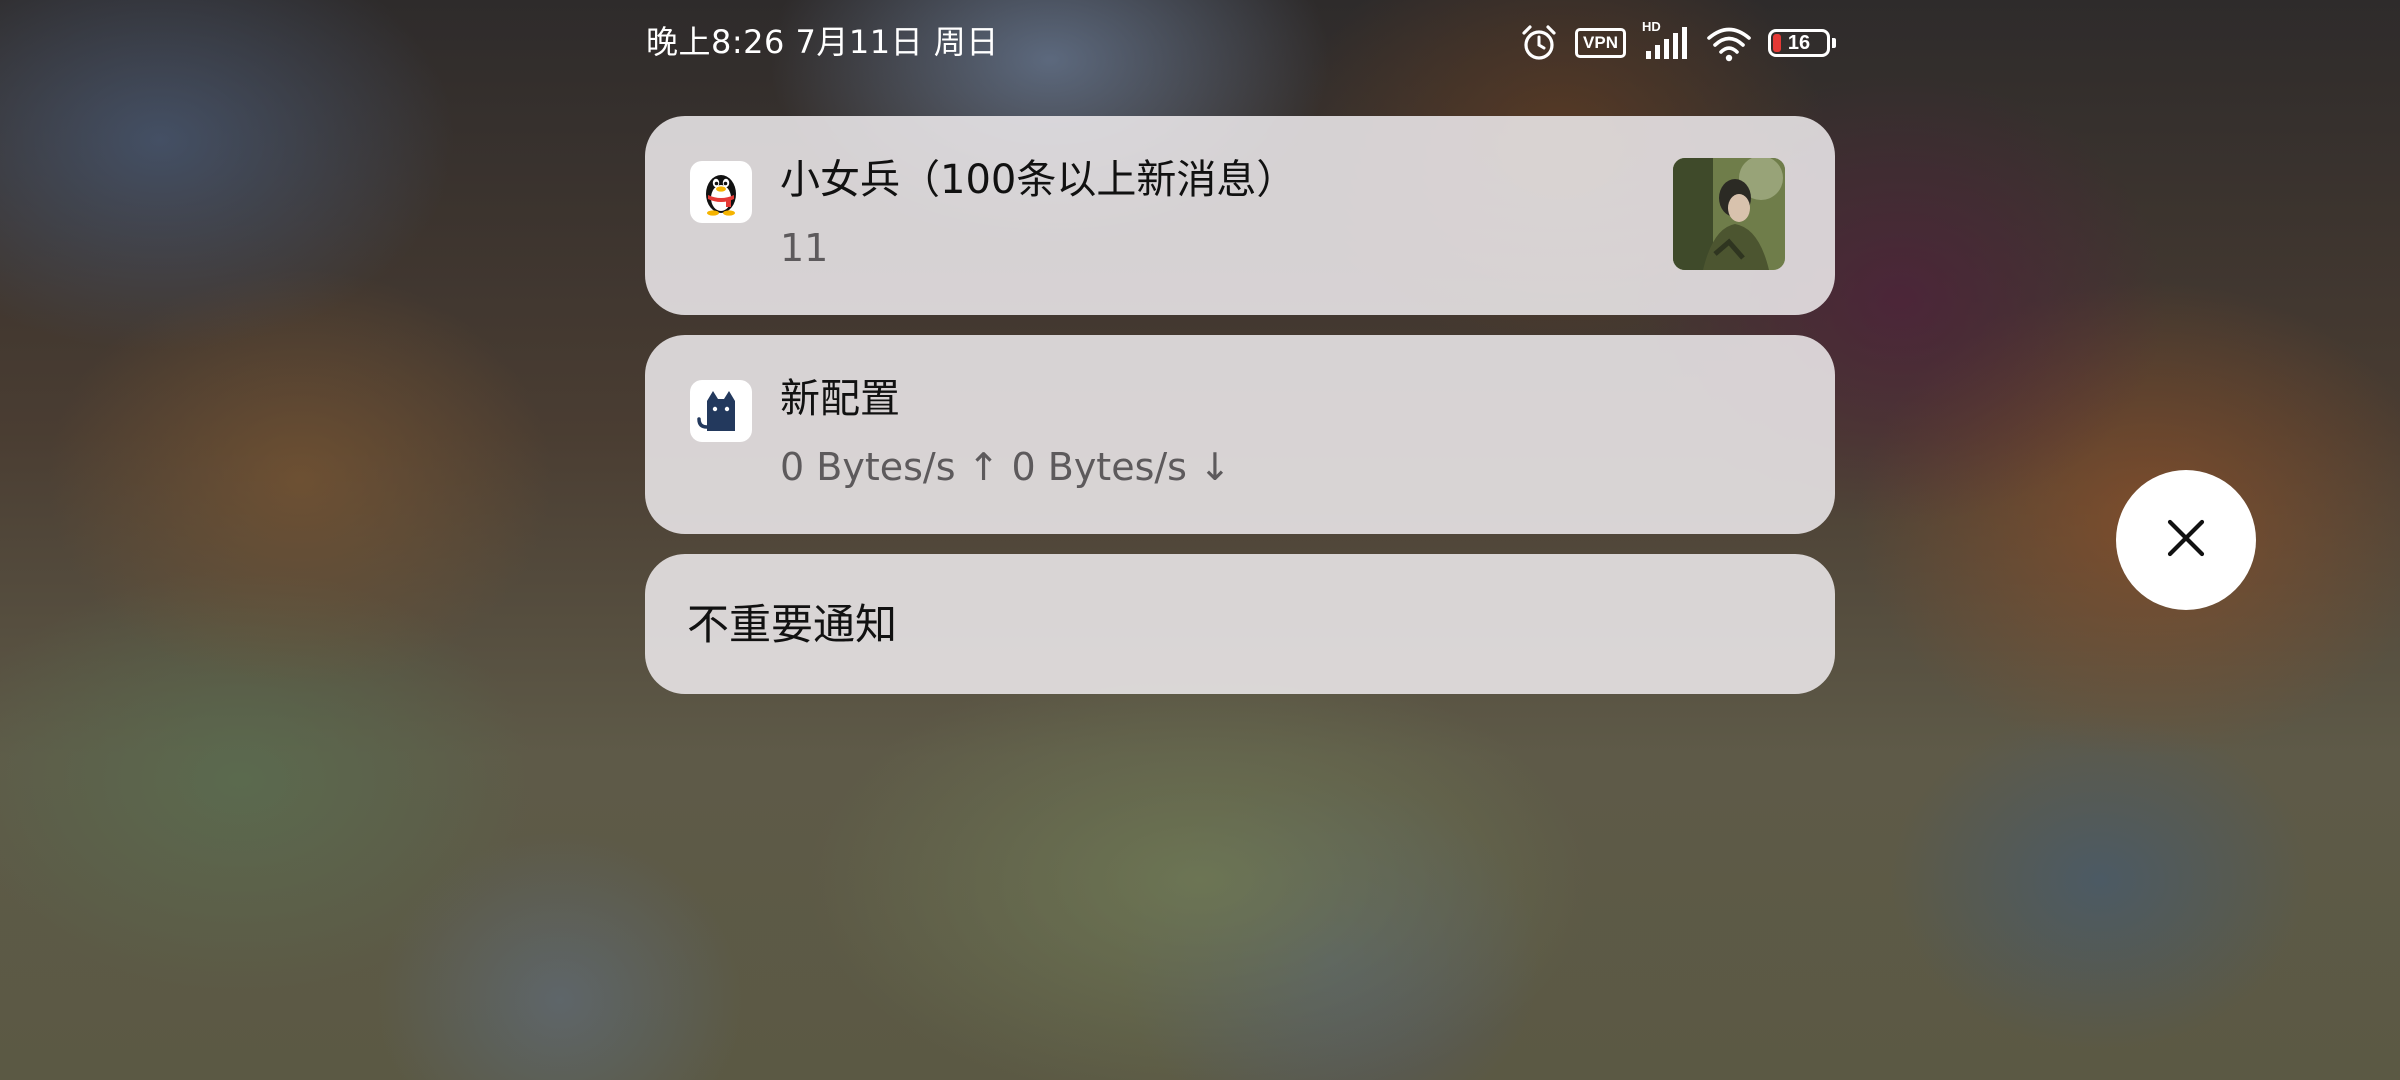  I want to click on notification-title: 新配置, so click(840, 399).